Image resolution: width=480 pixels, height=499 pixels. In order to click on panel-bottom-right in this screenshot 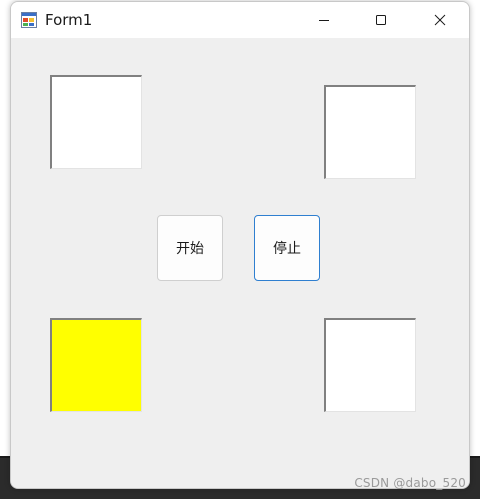, I will do `click(370, 365)`.